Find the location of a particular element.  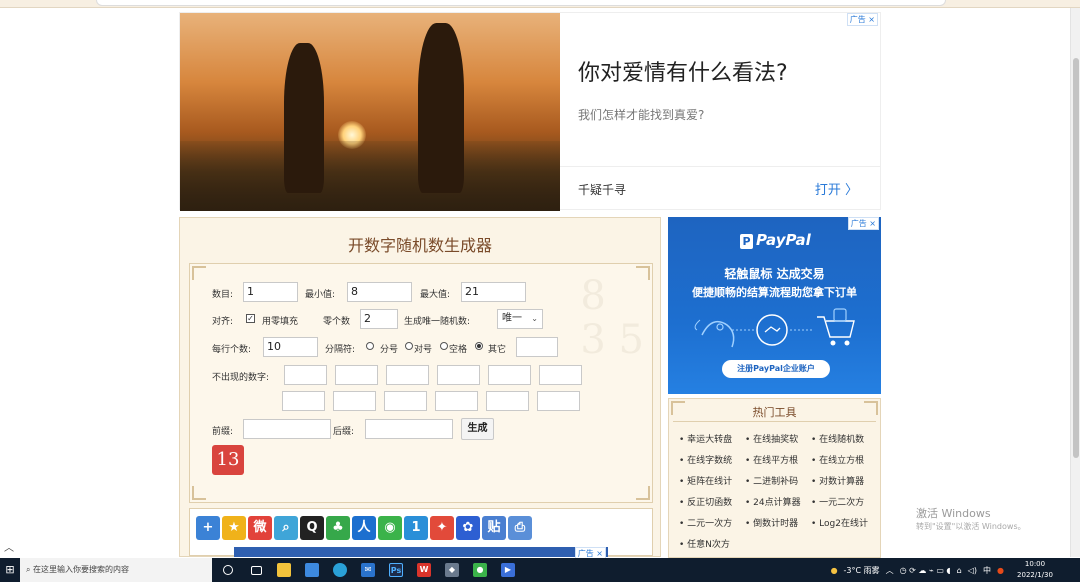

weather-icon: ● is located at coordinates (834, 570).